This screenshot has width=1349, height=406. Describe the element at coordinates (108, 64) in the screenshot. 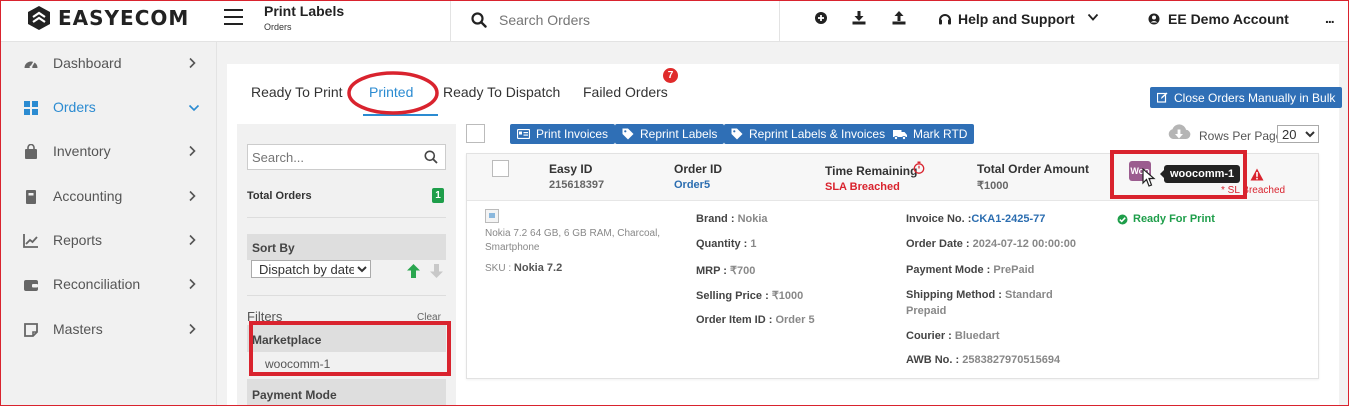

I see `sidebar-item-dashboard: Dashboard` at that location.